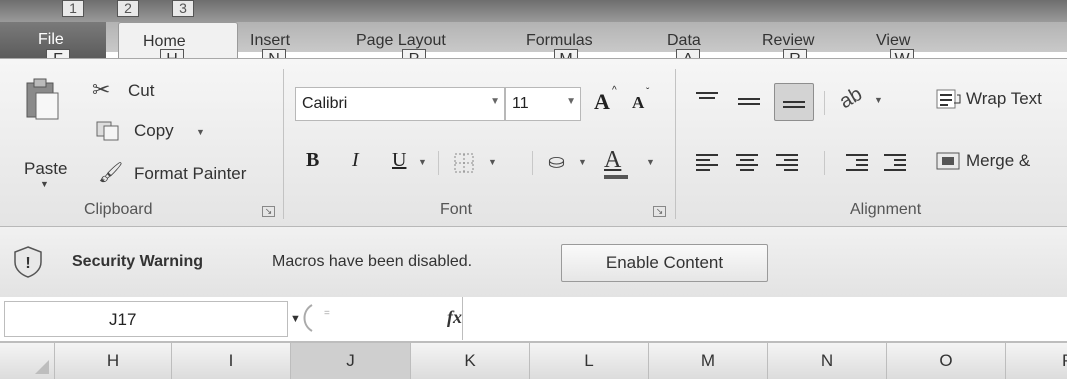  I want to click on qat-keytip-1: 1, so click(73, 8).